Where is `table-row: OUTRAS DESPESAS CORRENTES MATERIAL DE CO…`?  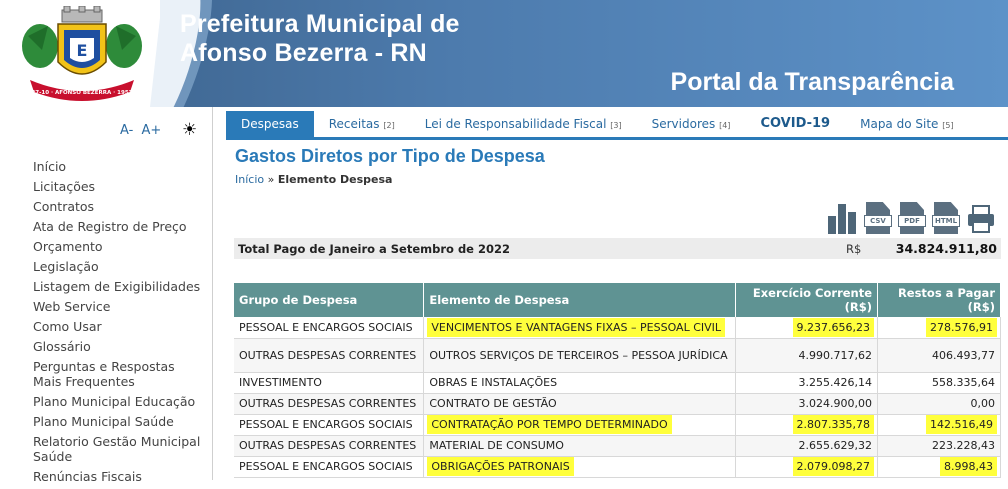 table-row: OUTRAS DESPESAS CORRENTES MATERIAL DE CO… is located at coordinates (617, 446).